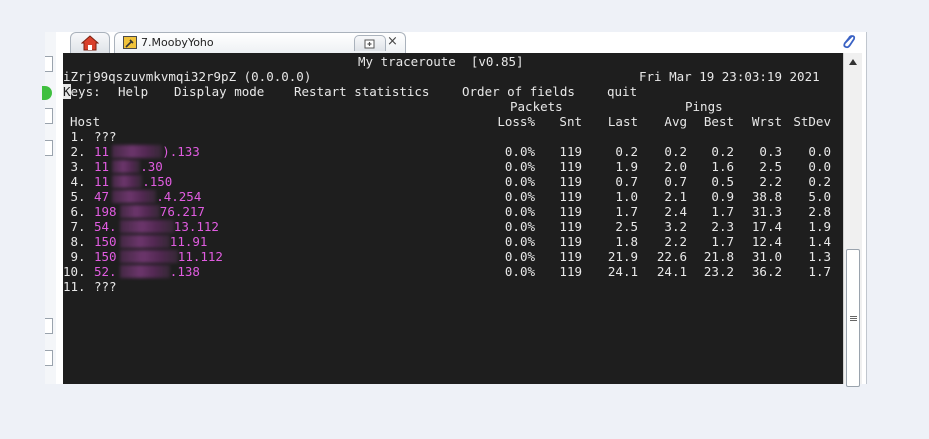 This screenshot has height=439, width=929. I want to click on scroll-up-button, so click(853, 62).